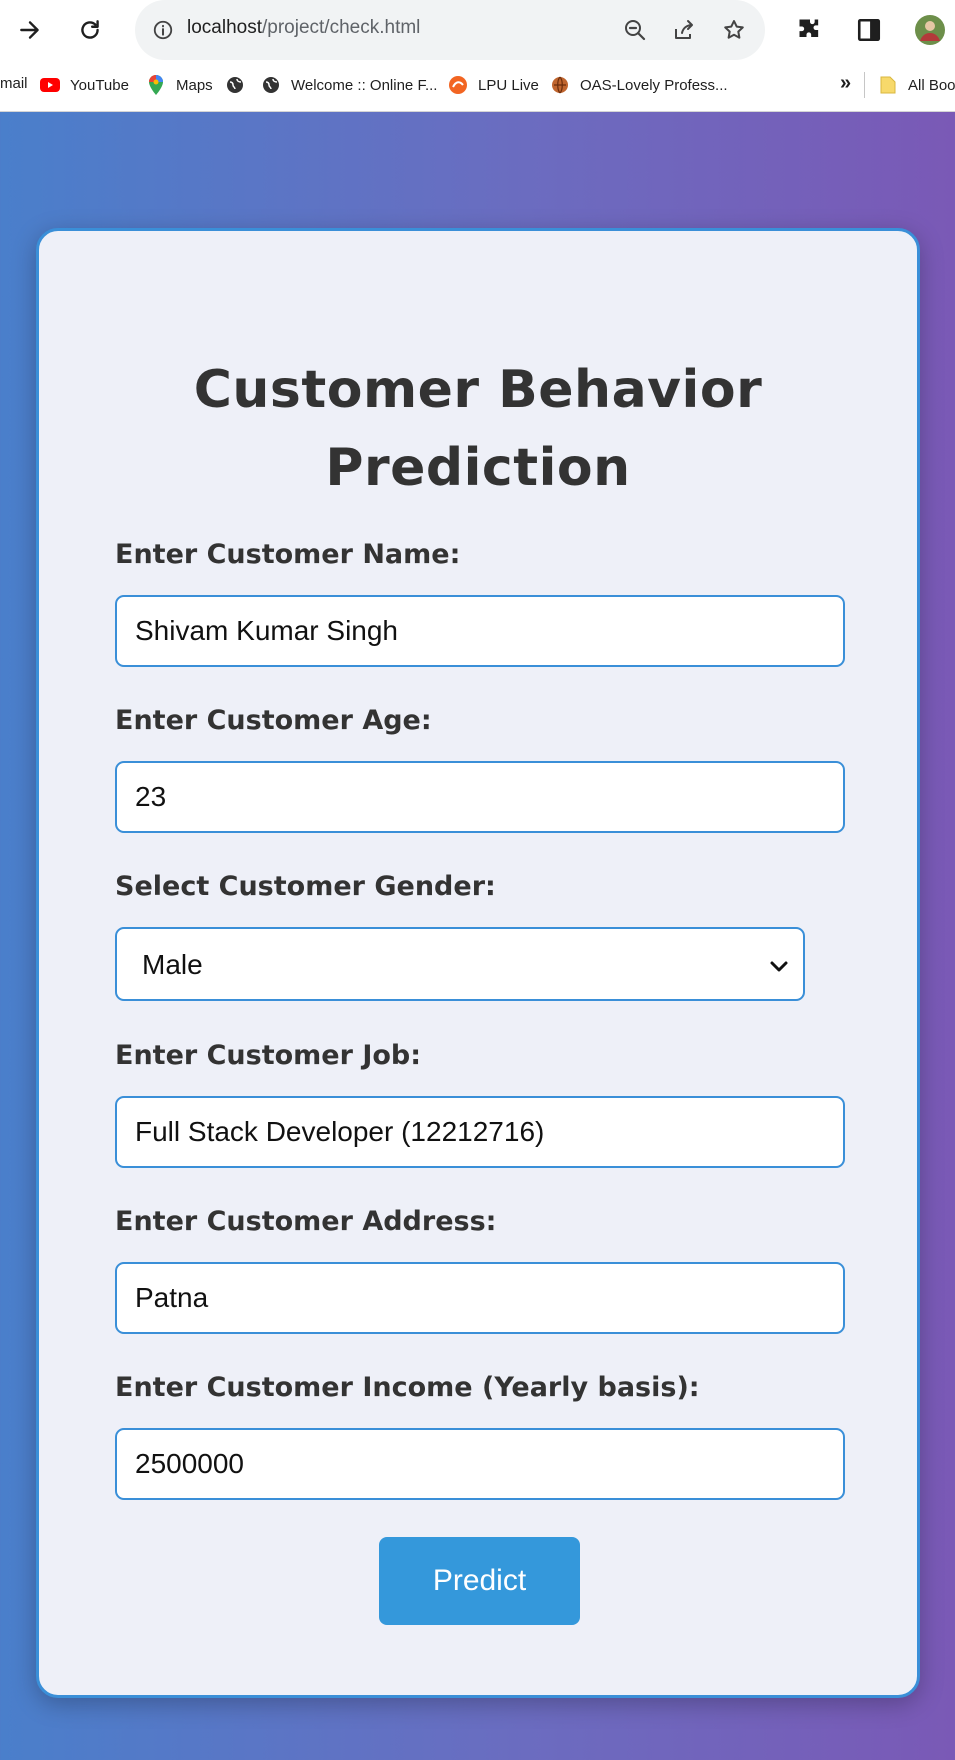  I want to click on forward-button, so click(30, 30).